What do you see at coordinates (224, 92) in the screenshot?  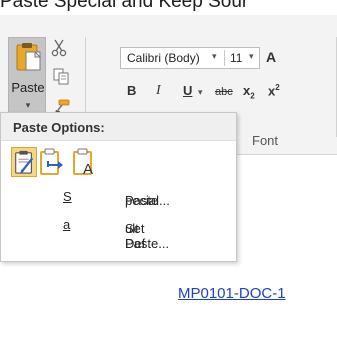 I see `strikethrough-button: abc` at bounding box center [224, 92].